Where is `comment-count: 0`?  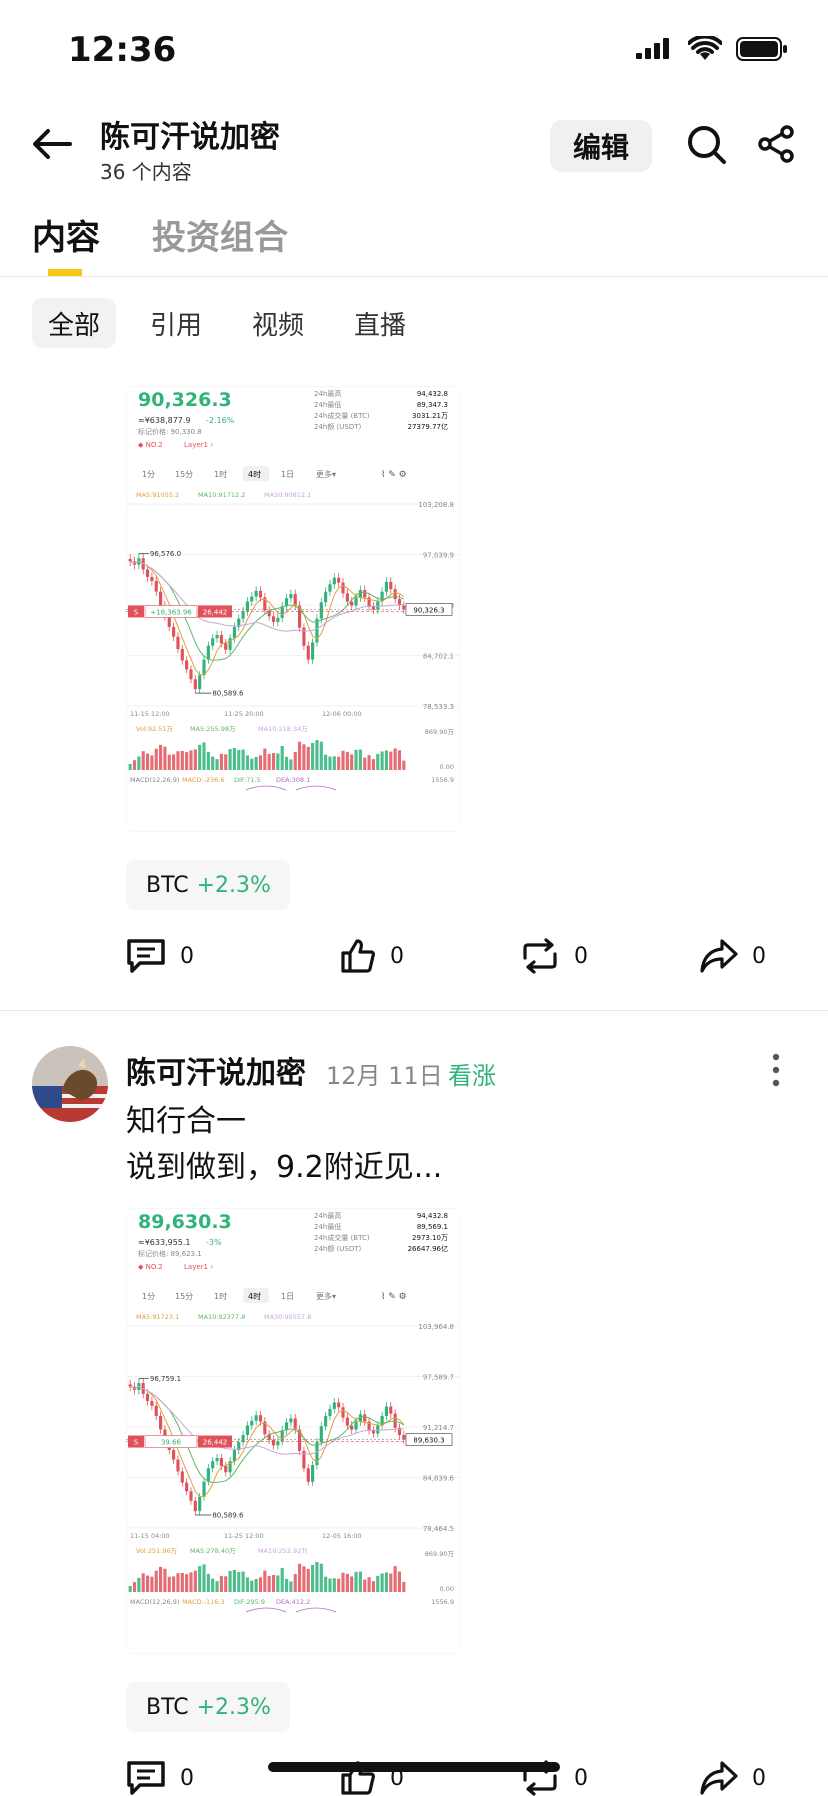
comment-count: 0 is located at coordinates (187, 1778).